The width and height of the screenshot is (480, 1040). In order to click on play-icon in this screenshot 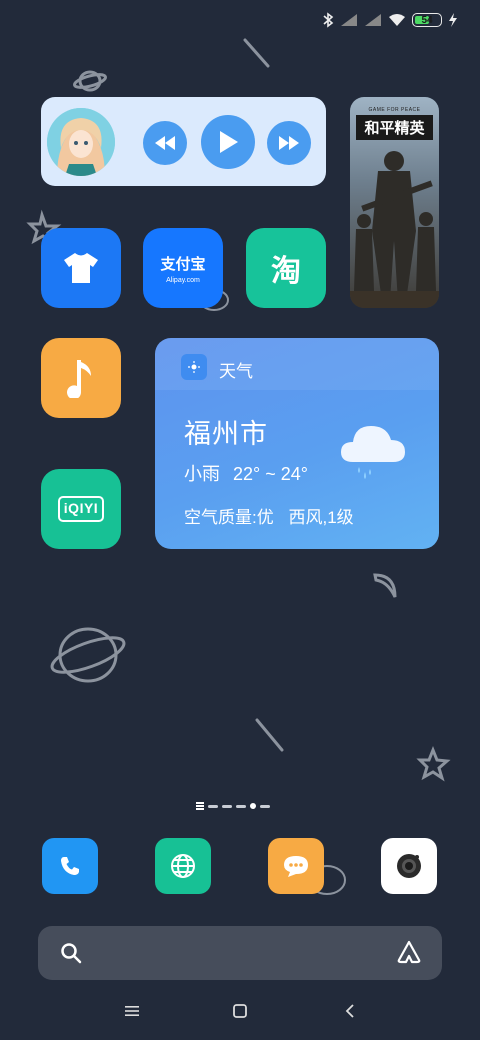, I will do `click(229, 142)`.